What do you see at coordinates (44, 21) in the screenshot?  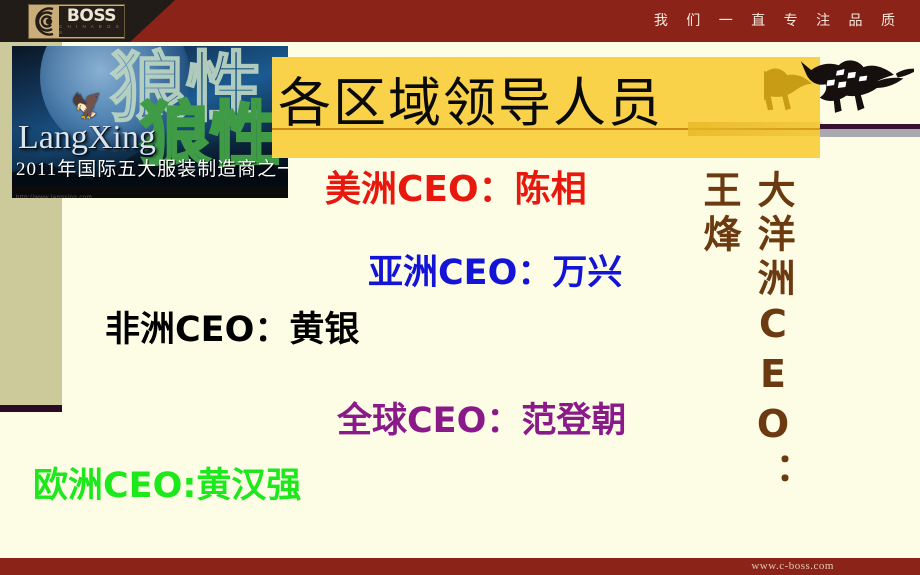 I see `boss-spiral-icon` at bounding box center [44, 21].